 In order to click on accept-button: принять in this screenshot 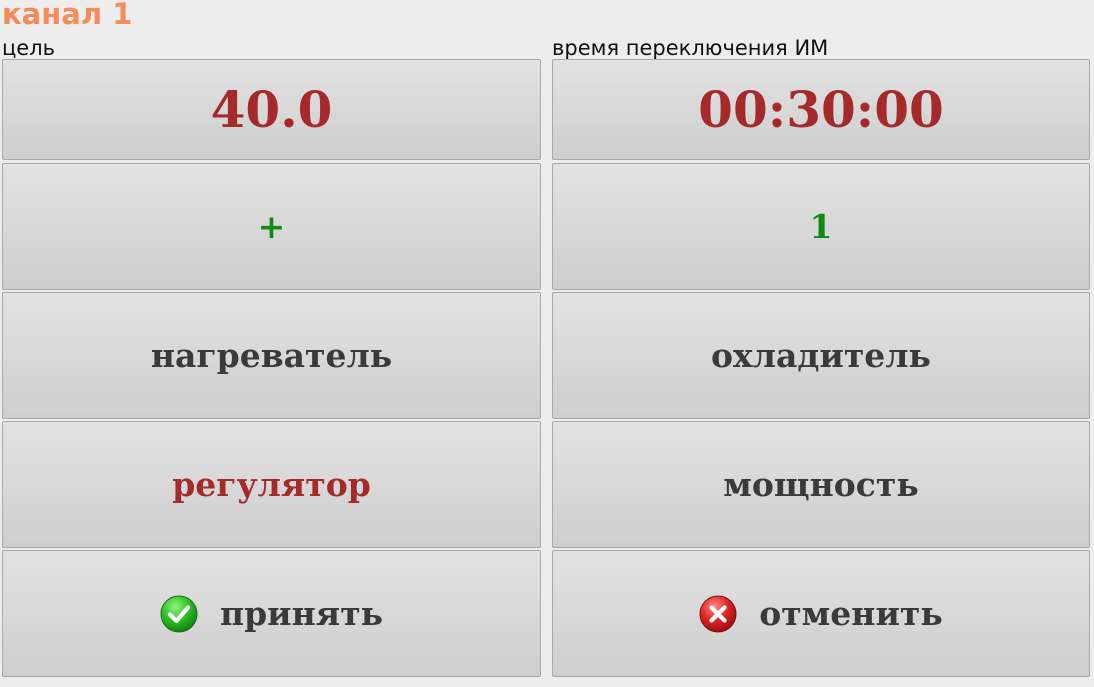, I will do `click(271, 613)`.